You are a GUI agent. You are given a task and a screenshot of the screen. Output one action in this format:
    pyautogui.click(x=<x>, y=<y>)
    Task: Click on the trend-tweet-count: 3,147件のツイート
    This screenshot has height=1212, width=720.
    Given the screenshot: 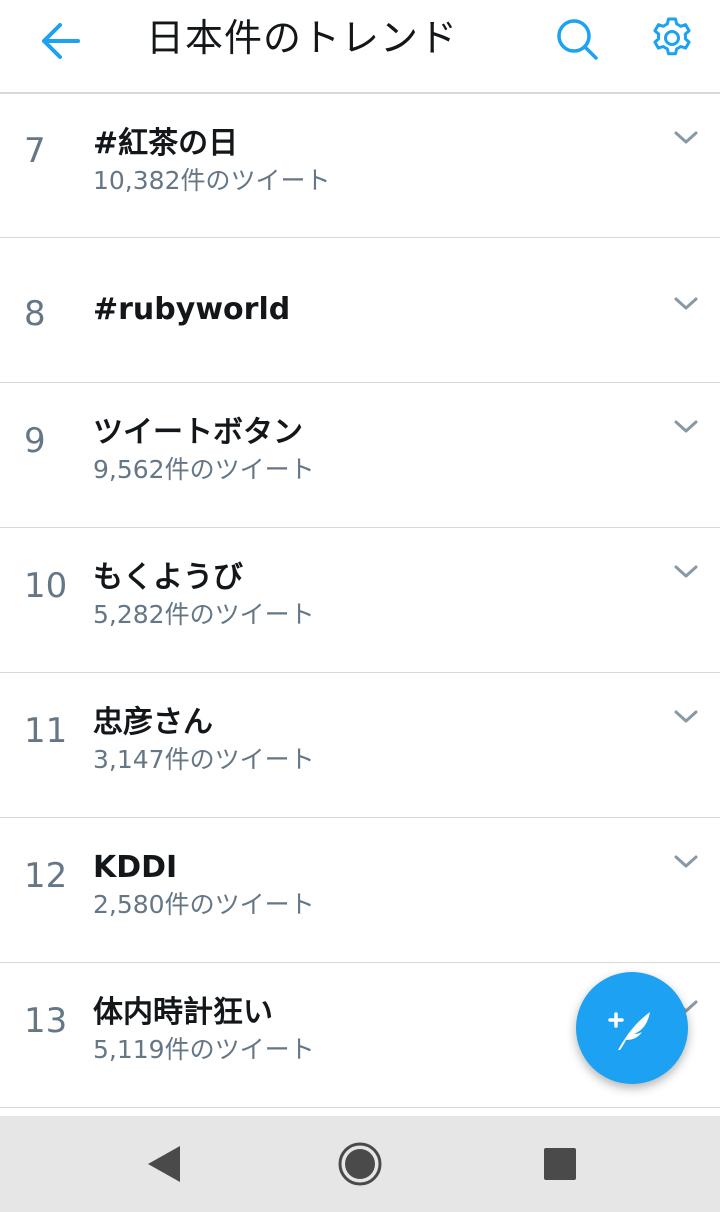 What is the action you would take?
    pyautogui.click(x=204, y=759)
    